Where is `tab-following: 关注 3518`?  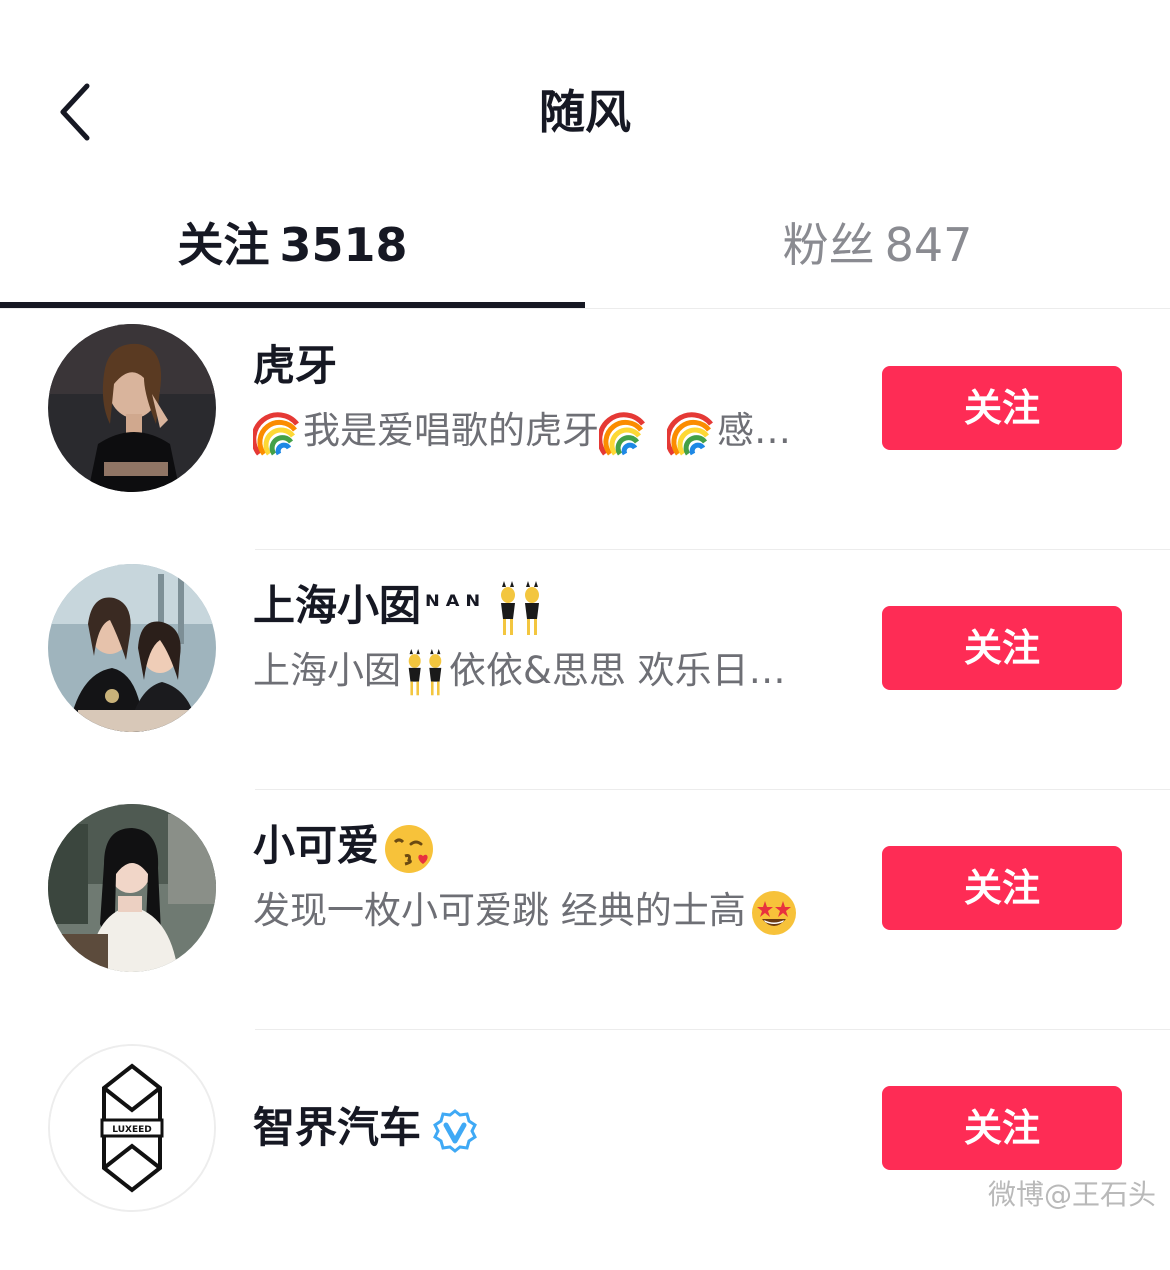
tab-following: 关注 3518 is located at coordinates (292, 250).